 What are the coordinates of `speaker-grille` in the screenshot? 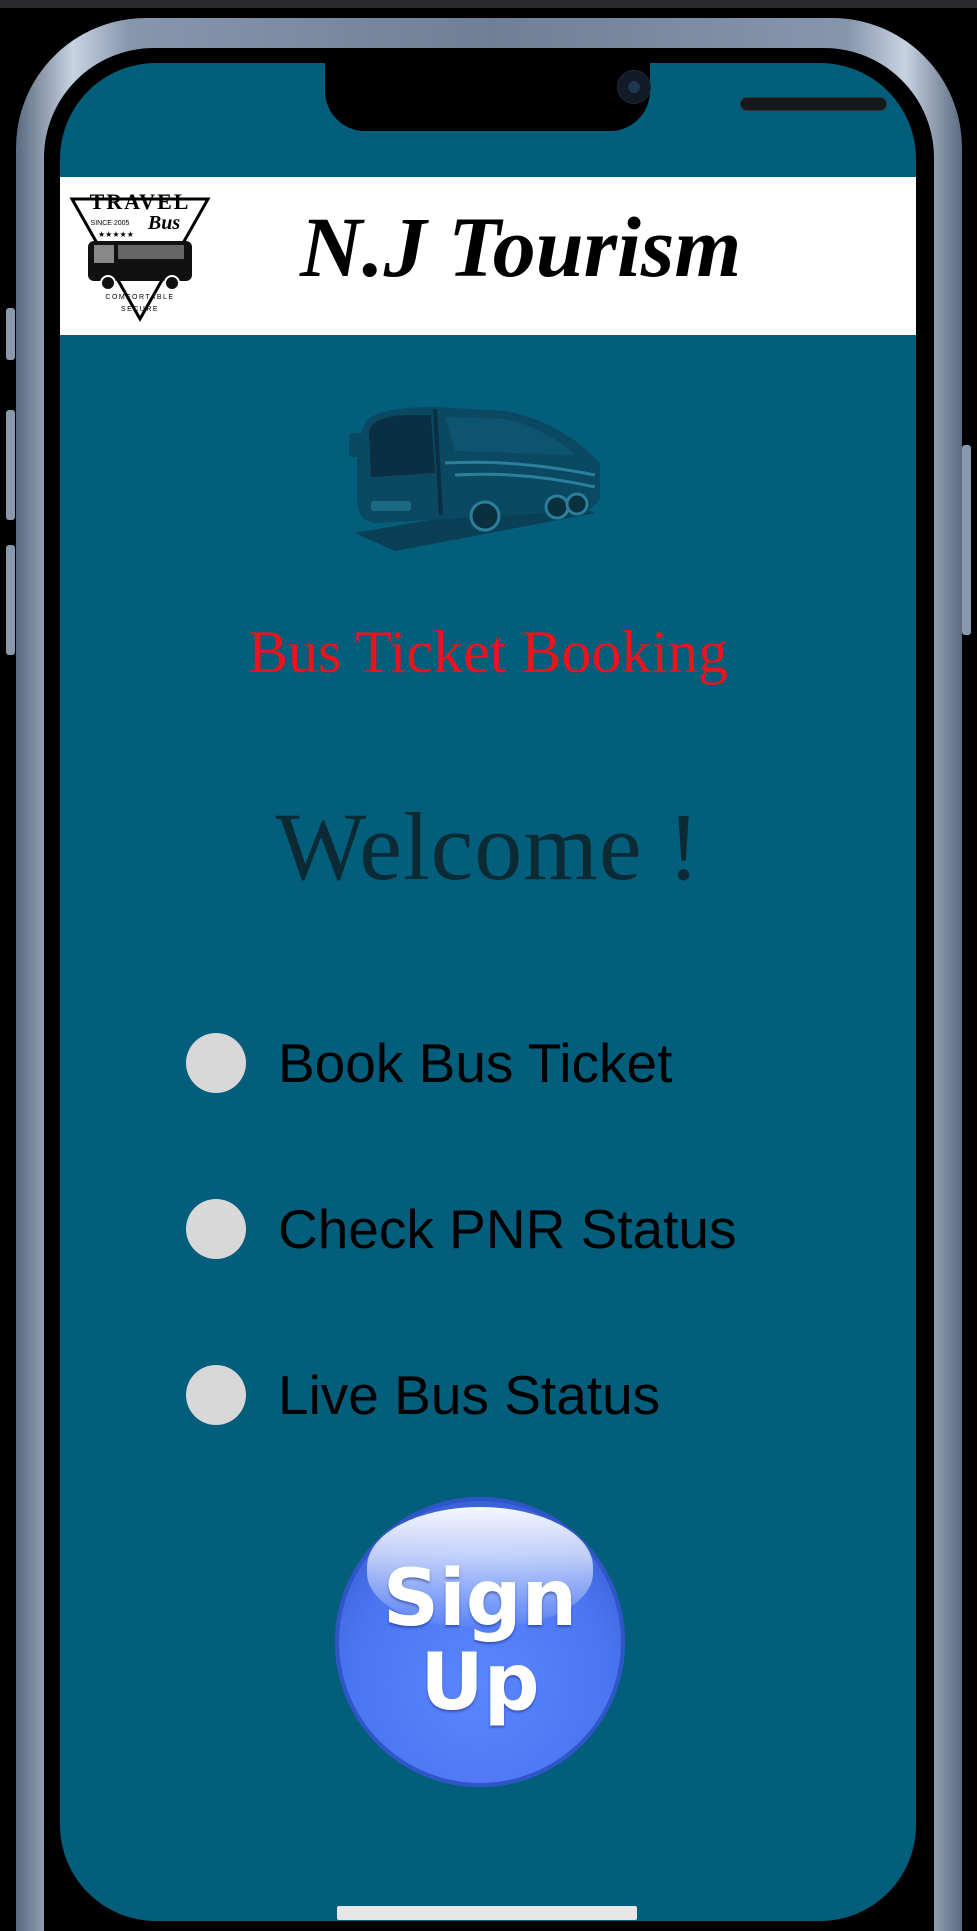 It's located at (813, 104).